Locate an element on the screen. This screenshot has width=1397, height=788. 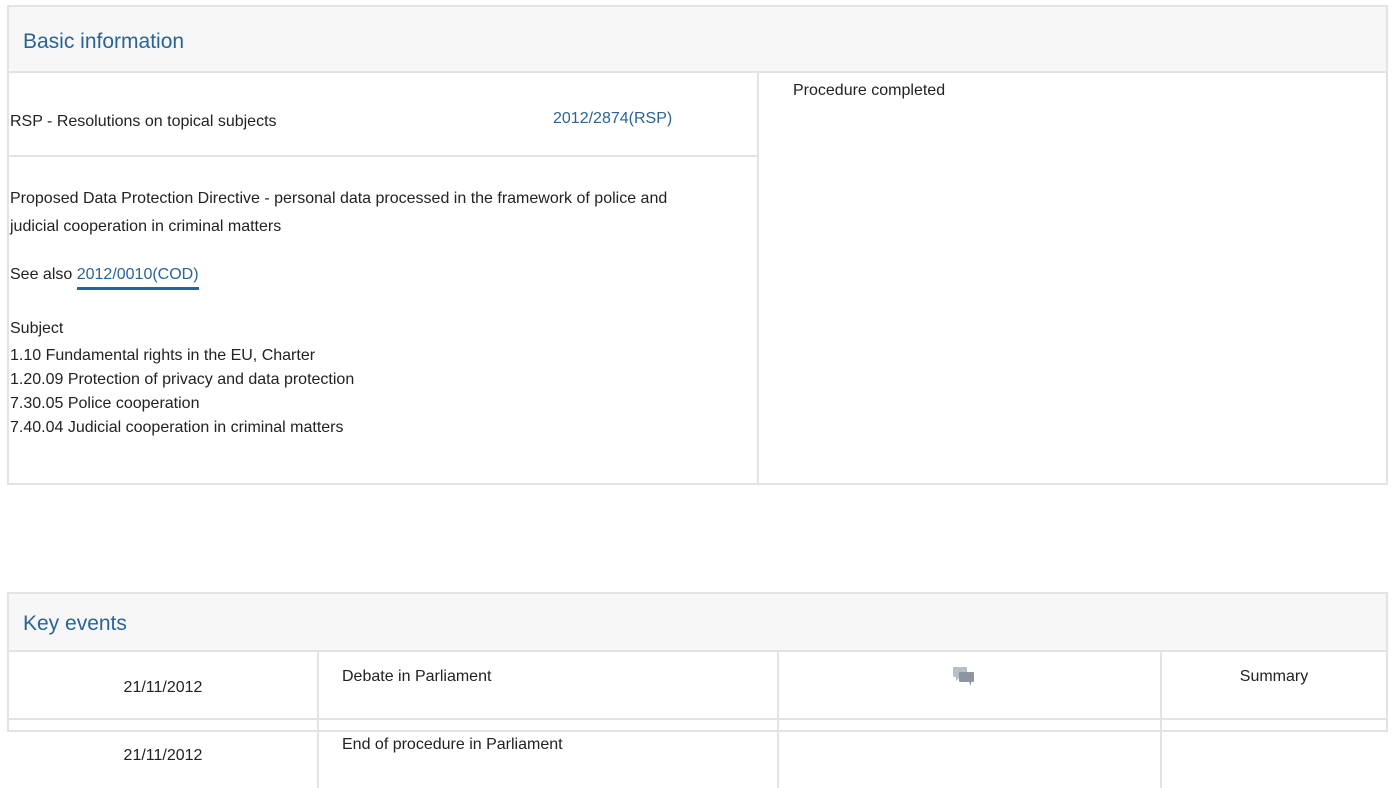
subject-label: Subject is located at coordinates (37, 328).